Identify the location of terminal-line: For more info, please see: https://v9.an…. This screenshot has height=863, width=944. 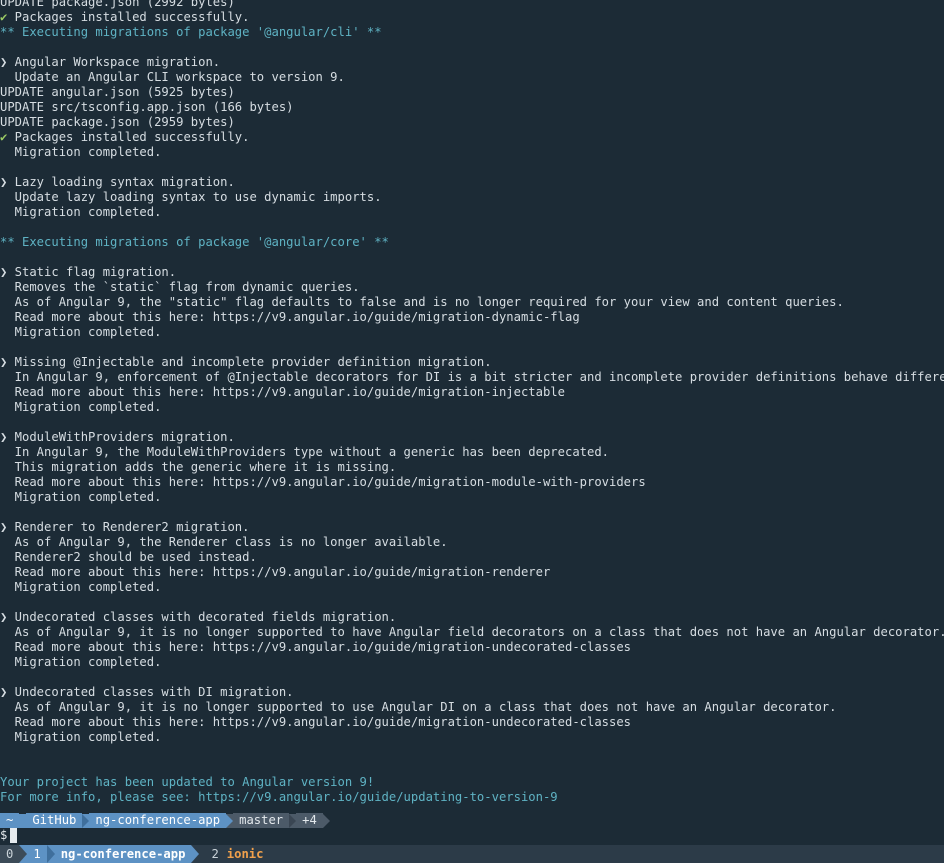
(279, 797).